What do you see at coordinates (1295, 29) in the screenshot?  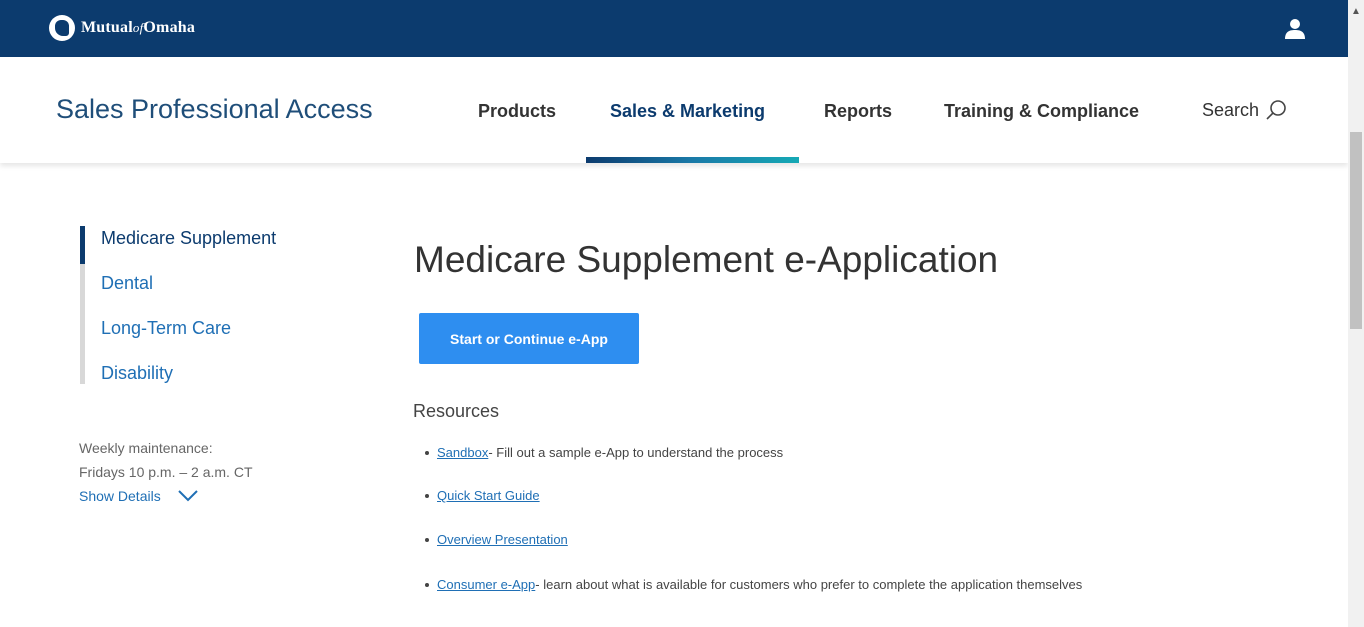 I see `user-icon` at bounding box center [1295, 29].